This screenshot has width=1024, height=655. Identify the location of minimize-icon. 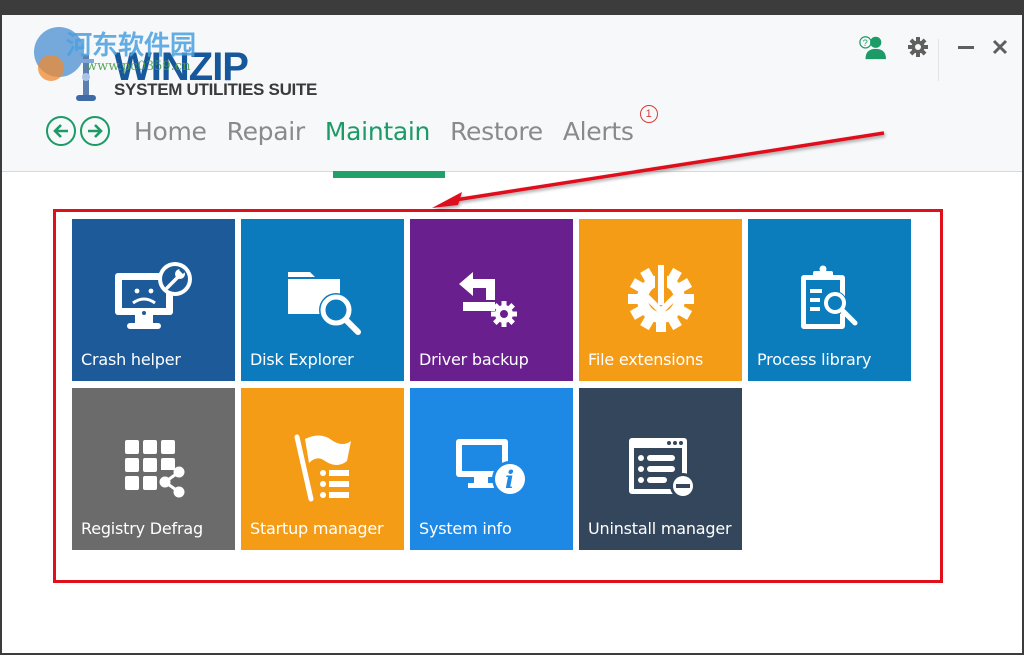
(966, 47).